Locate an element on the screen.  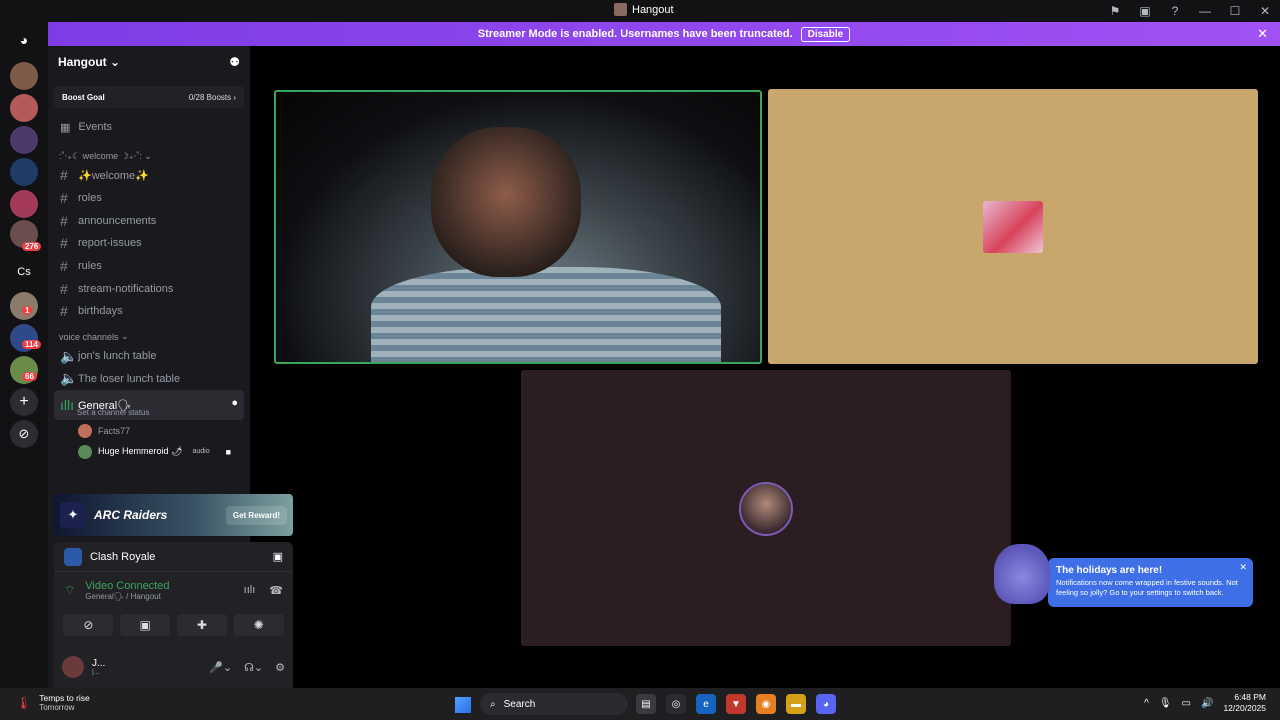
channel-birthdays: # birthdays is located at coordinates (149, 311).